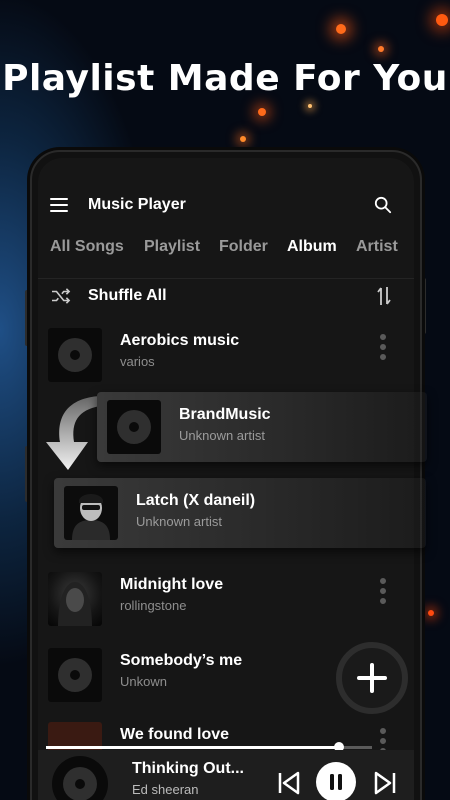 Image resolution: width=450 pixels, height=800 pixels. I want to click on song-artist: rollingstone, so click(153, 605).